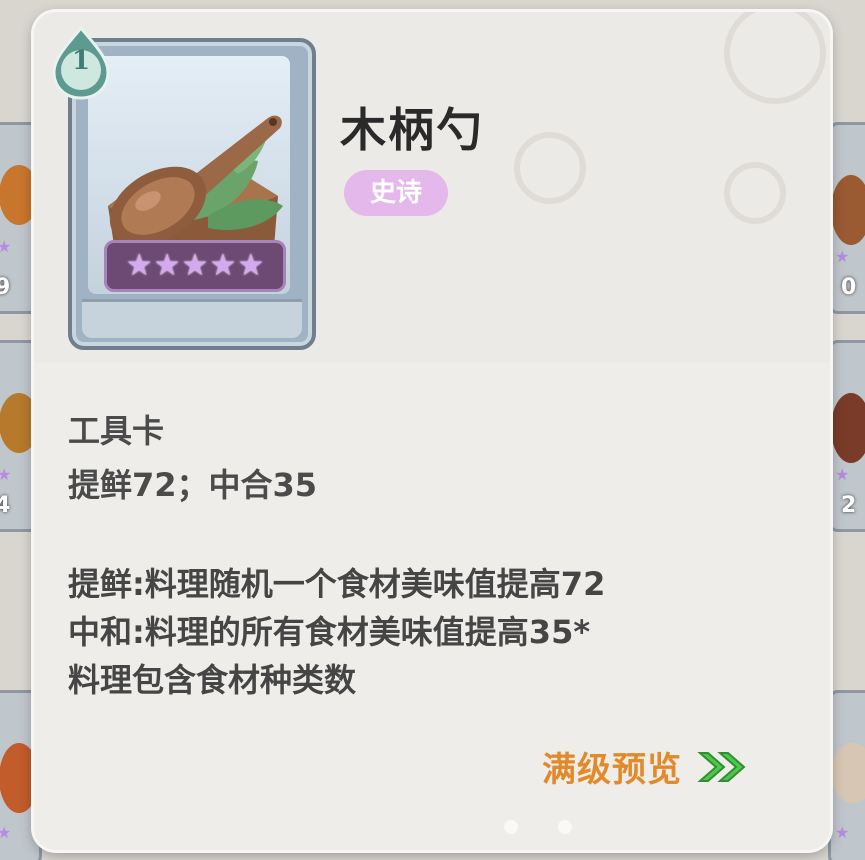 The height and width of the screenshot is (860, 865). I want to click on rarity-badge: 史诗, so click(396, 193).